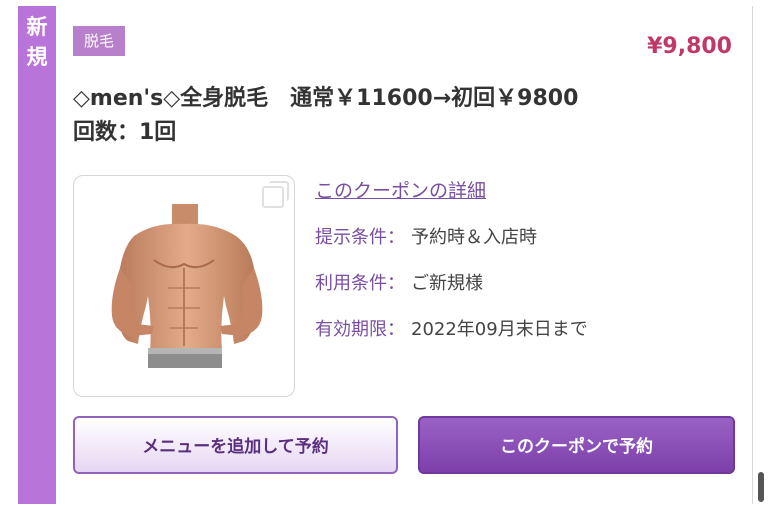  I want to click on new-tag-char-1: 新, so click(37, 27).